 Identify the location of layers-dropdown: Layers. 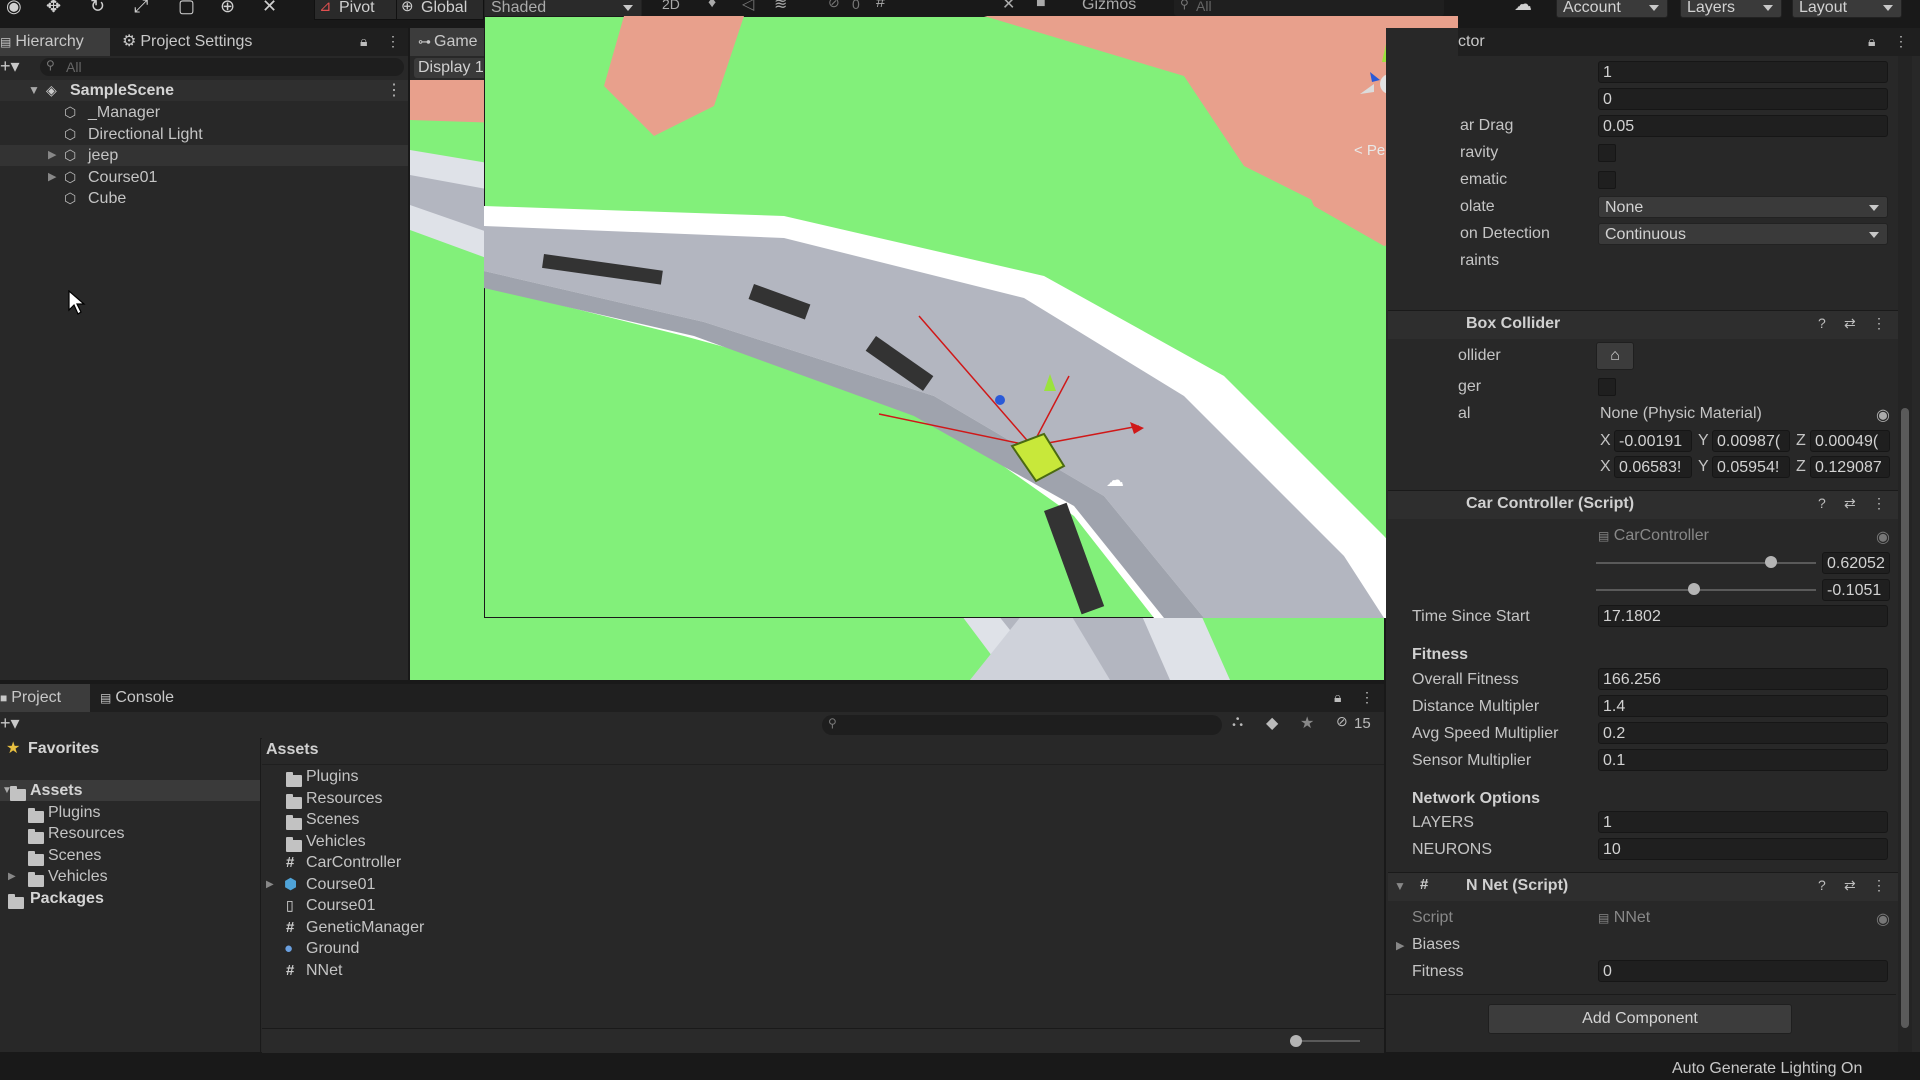
(1731, 9).